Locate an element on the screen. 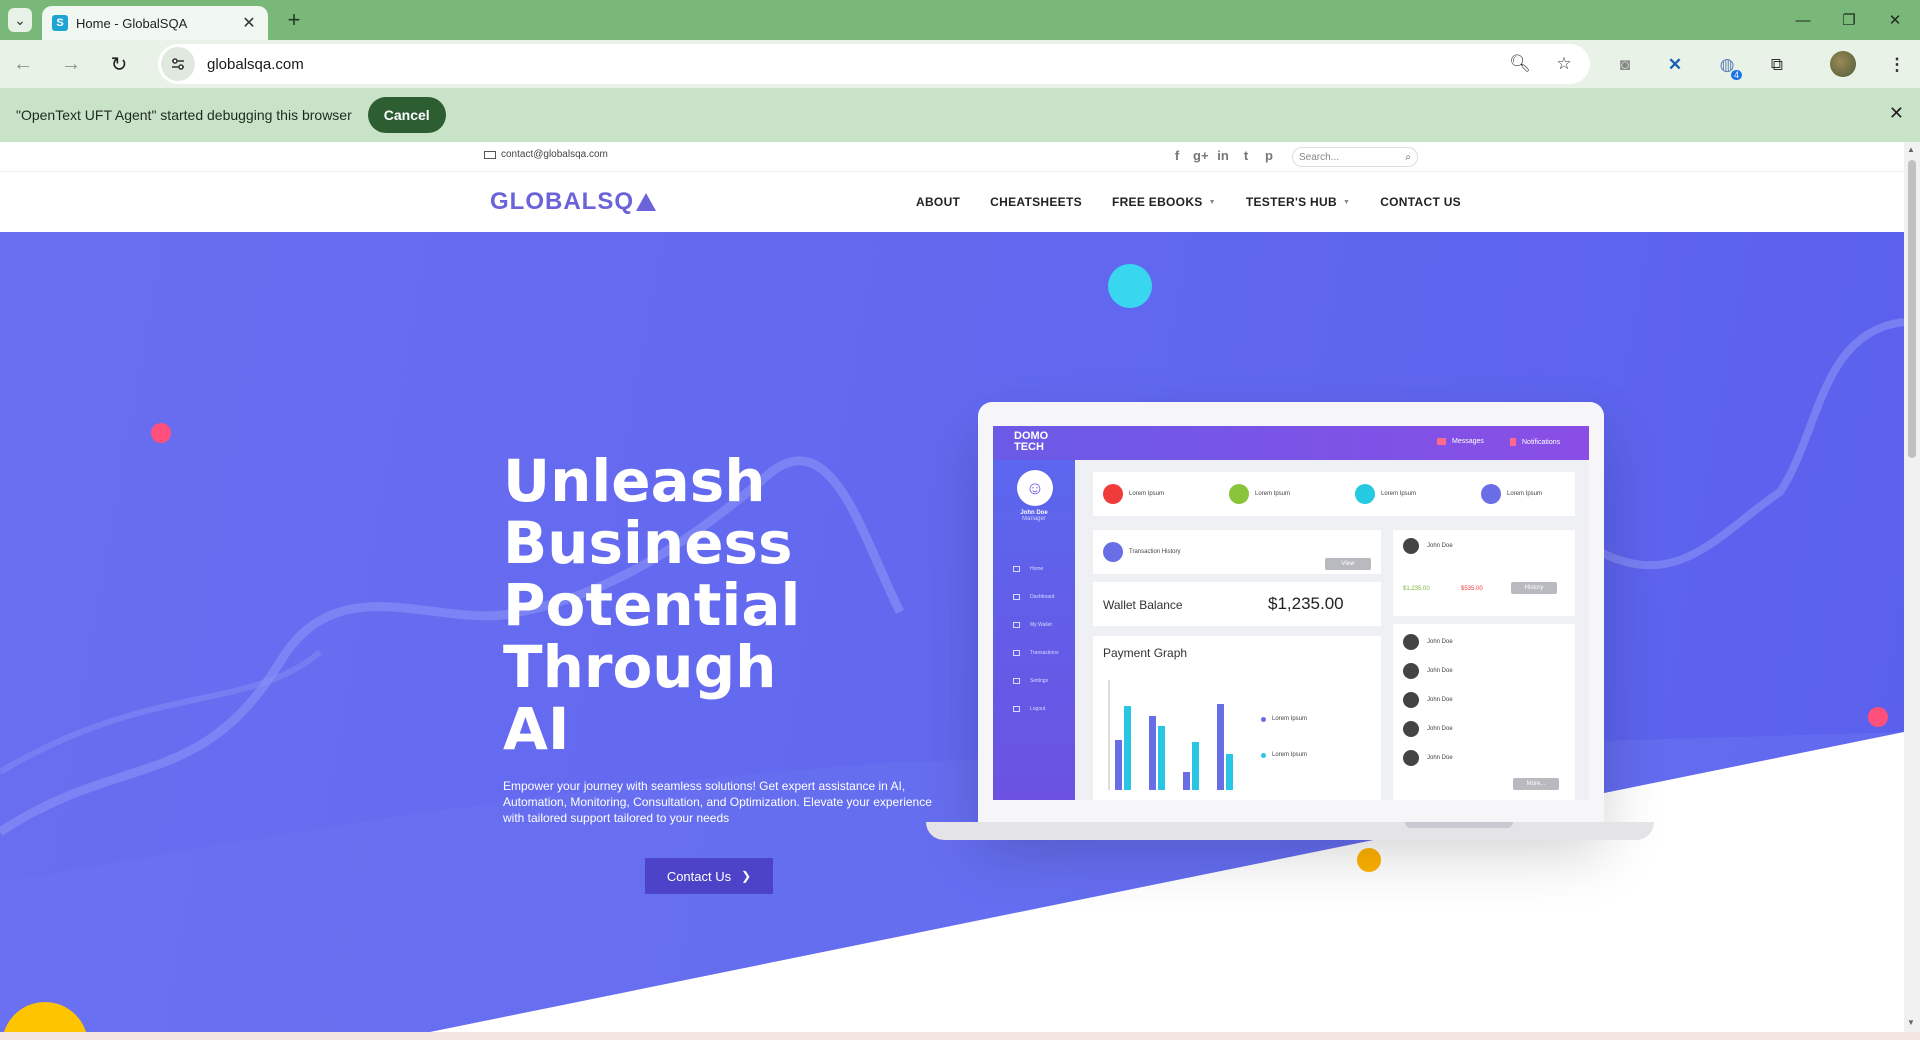 The width and height of the screenshot is (1920, 1040). scroll-thumb is located at coordinates (1912, 309).